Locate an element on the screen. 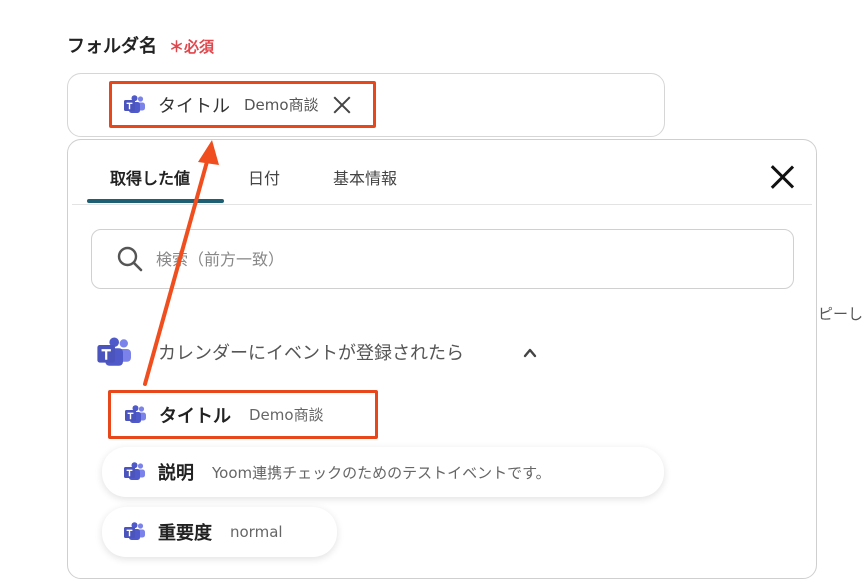  list-item-priority: 重要度 normal is located at coordinates (219, 532).